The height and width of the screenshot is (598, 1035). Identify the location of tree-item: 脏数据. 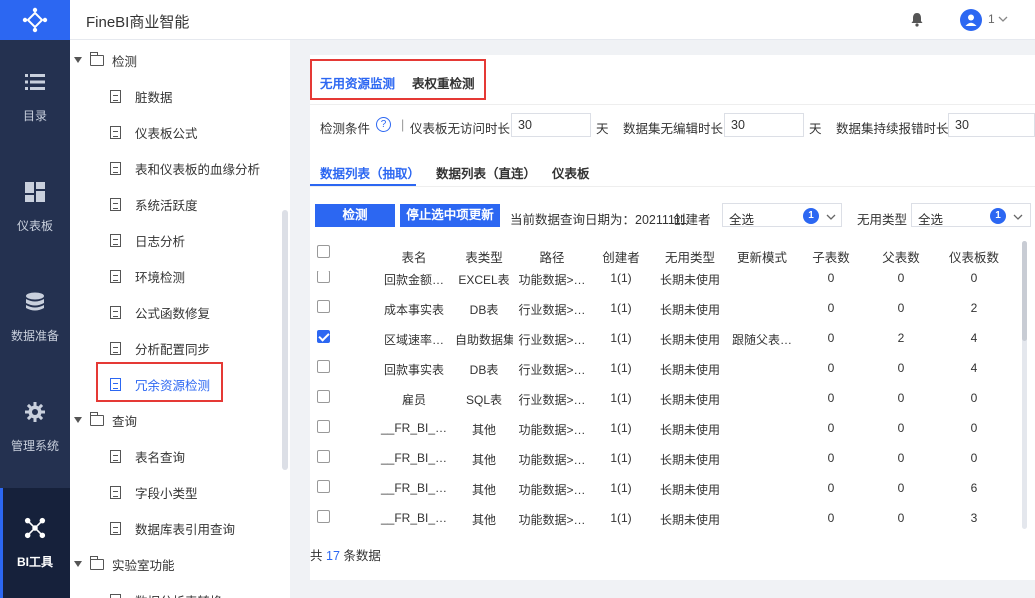
(176, 96).